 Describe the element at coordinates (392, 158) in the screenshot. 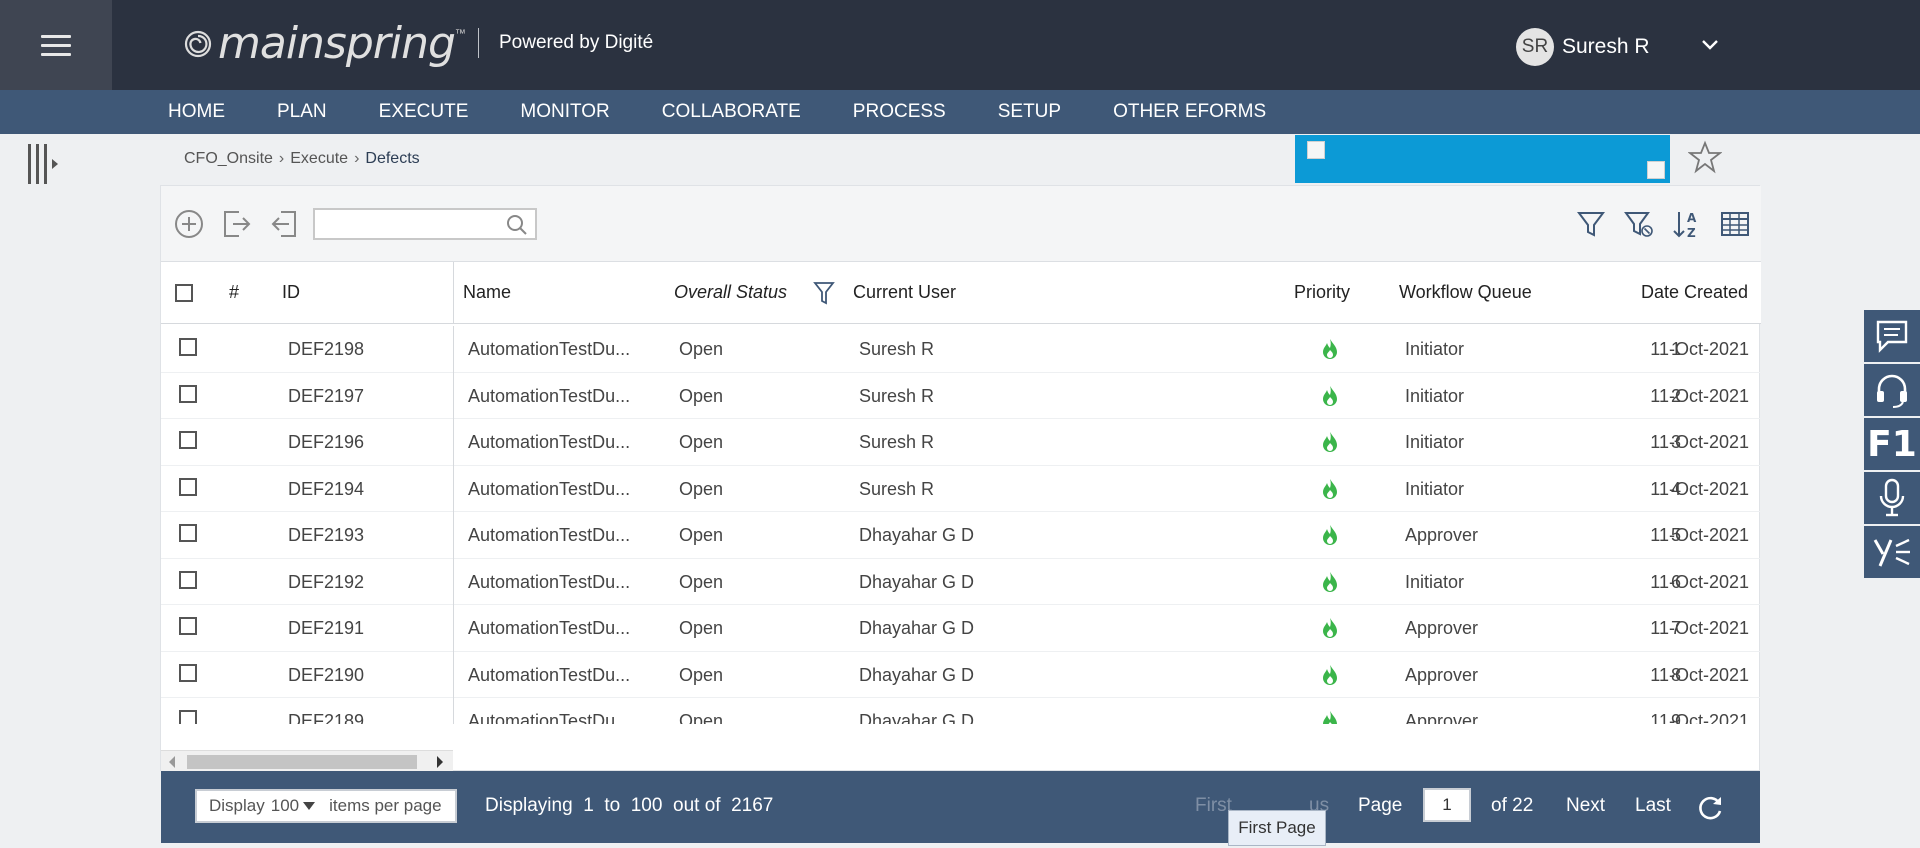

I see `breadcrumb-current: Defects` at that location.